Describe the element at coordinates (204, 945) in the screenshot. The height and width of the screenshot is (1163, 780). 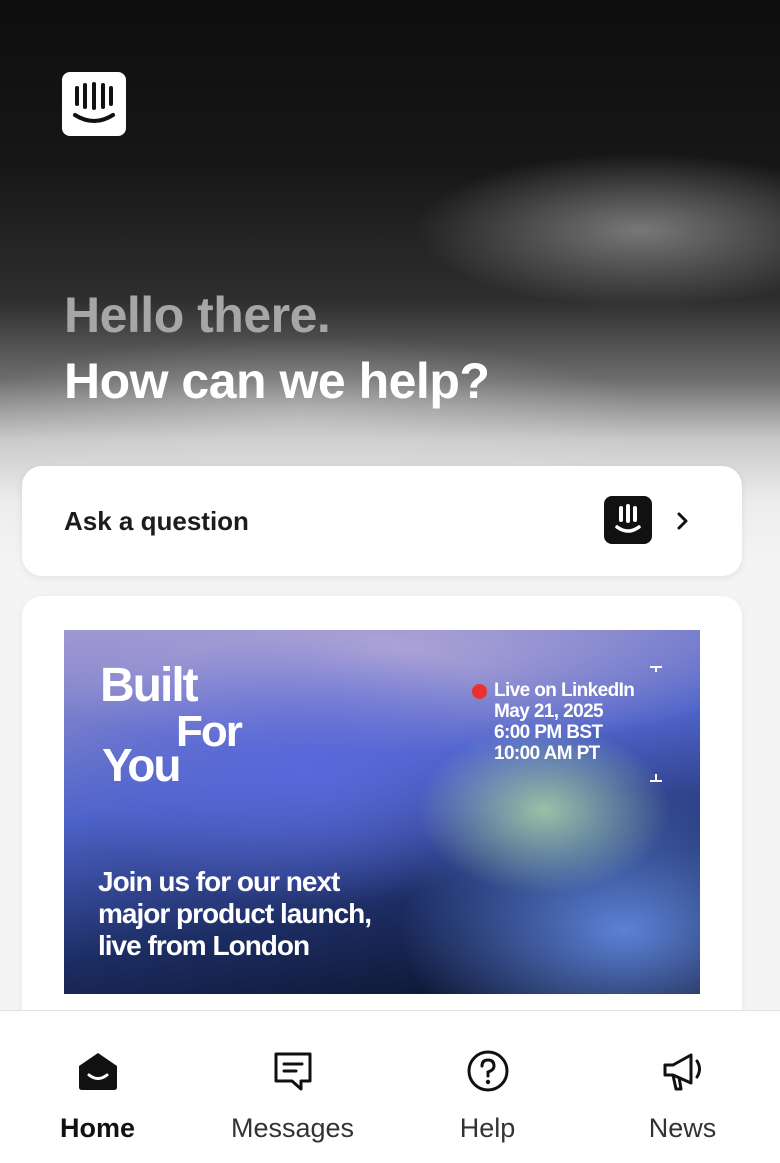
I see `promo-line-3: live from London` at that location.